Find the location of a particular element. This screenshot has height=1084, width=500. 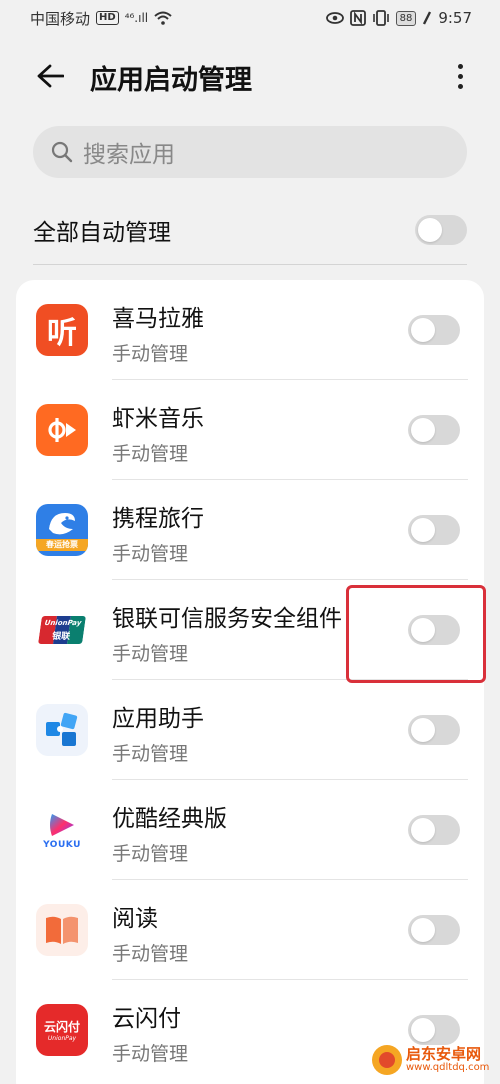

arrow-left-icon is located at coordinates (50, 76).